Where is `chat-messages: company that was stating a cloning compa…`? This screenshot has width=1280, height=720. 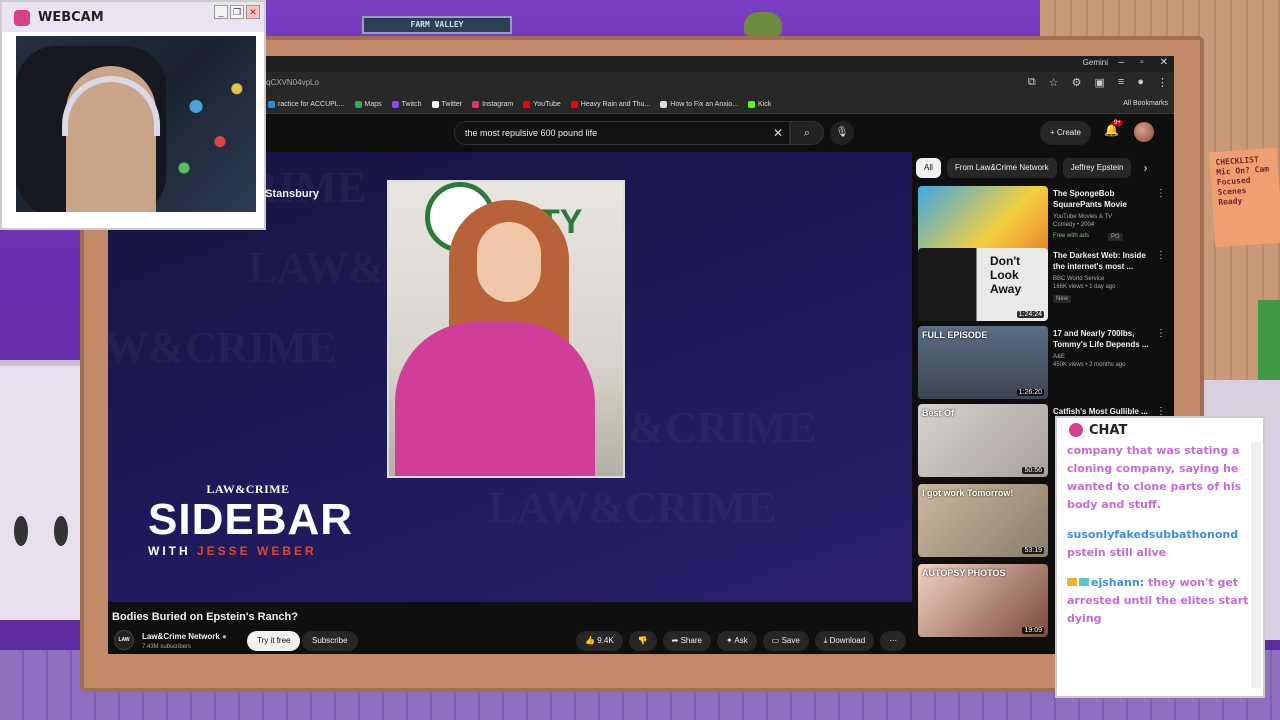
chat-messages: company that was stating a cloning compa… is located at coordinates (1159, 565).